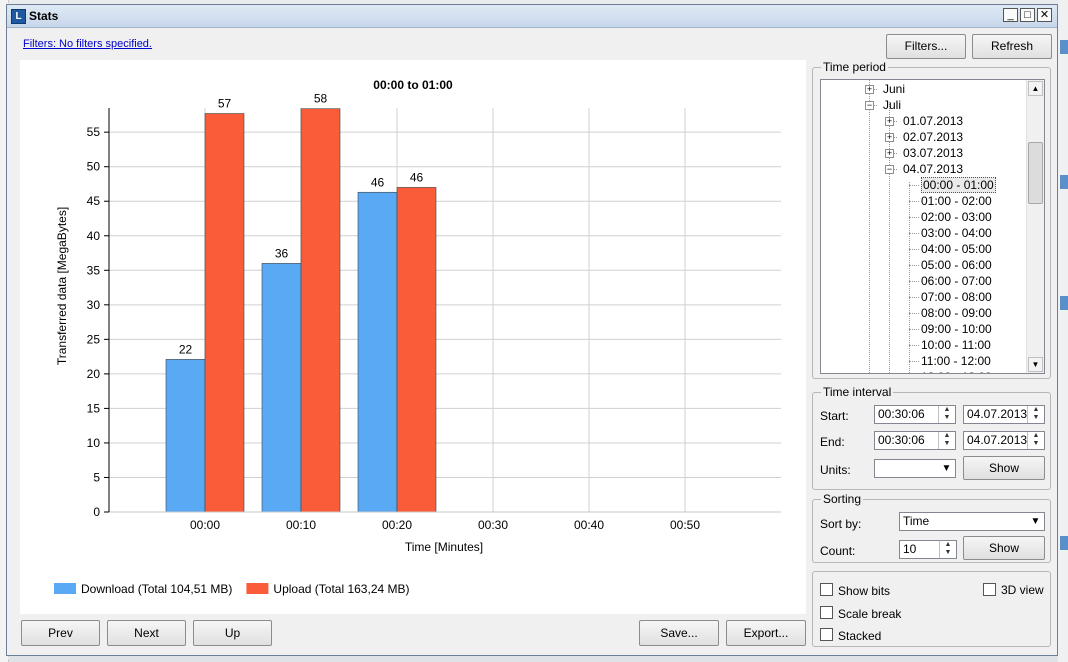 The width and height of the screenshot is (1068, 662). Describe the element at coordinates (933, 169) in the screenshot. I see `tree-node: 04.07.2013` at that location.